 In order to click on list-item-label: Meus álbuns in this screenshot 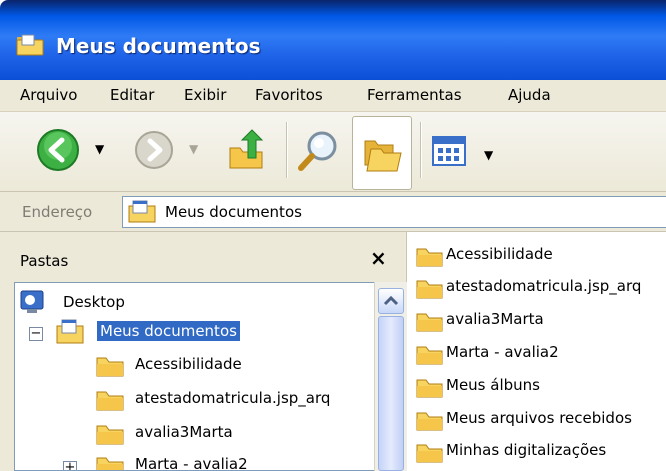, I will do `click(493, 385)`.